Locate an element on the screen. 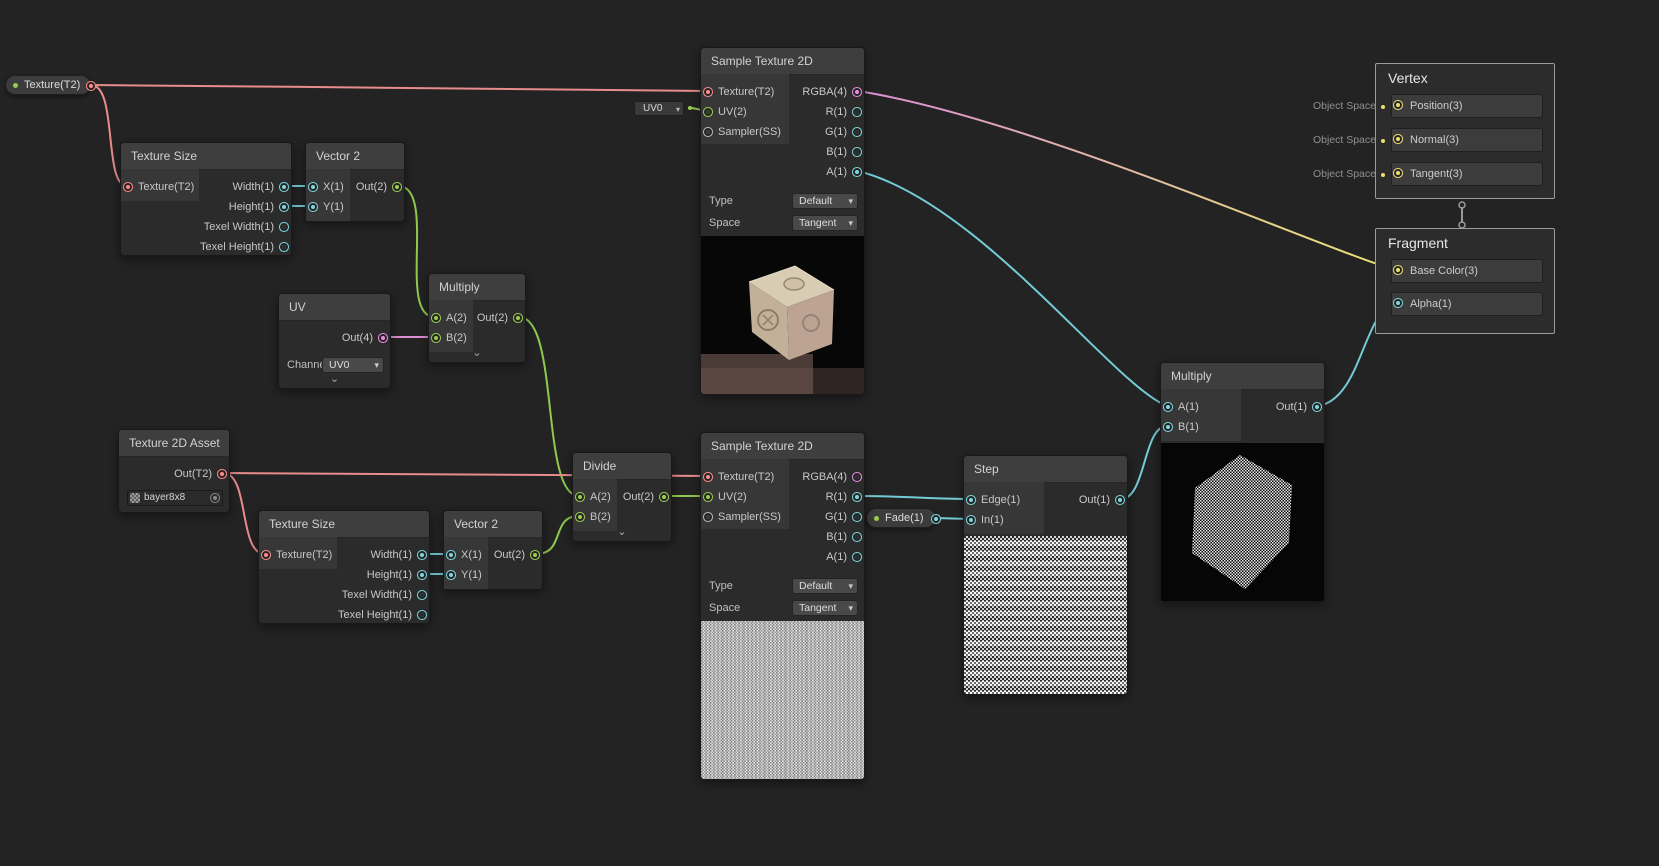 The height and width of the screenshot is (866, 1659). node-title: Step is located at coordinates (1045, 469).